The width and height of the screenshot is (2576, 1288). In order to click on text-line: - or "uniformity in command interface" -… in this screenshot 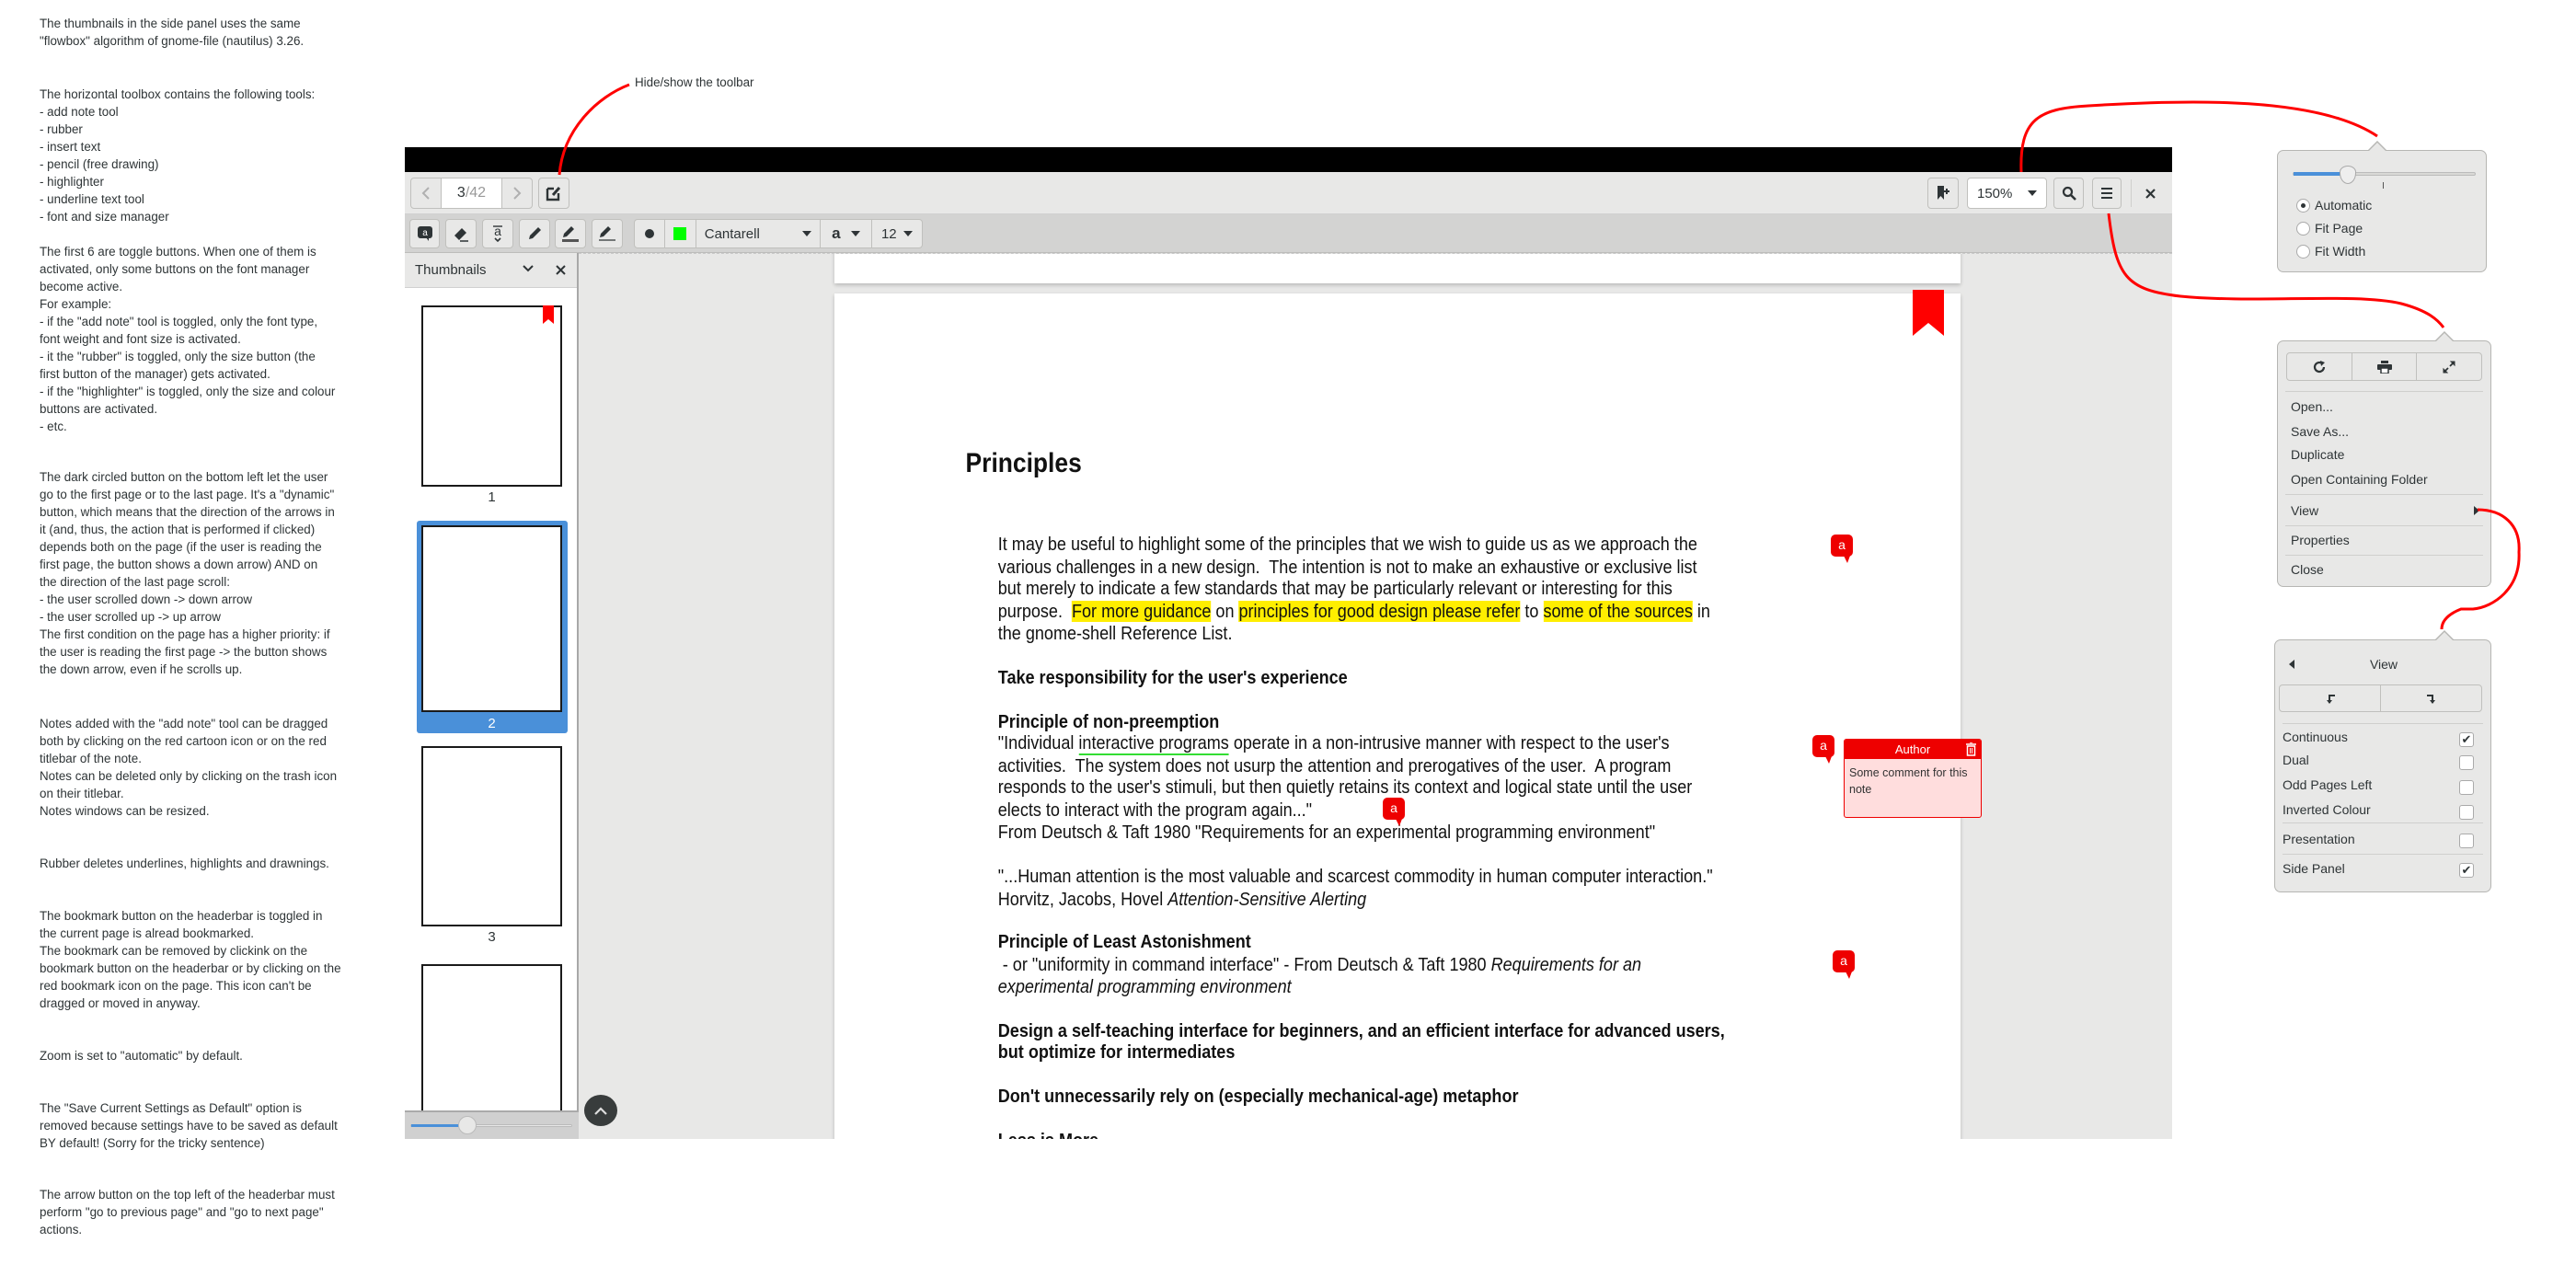, I will do `click(1319, 965)`.